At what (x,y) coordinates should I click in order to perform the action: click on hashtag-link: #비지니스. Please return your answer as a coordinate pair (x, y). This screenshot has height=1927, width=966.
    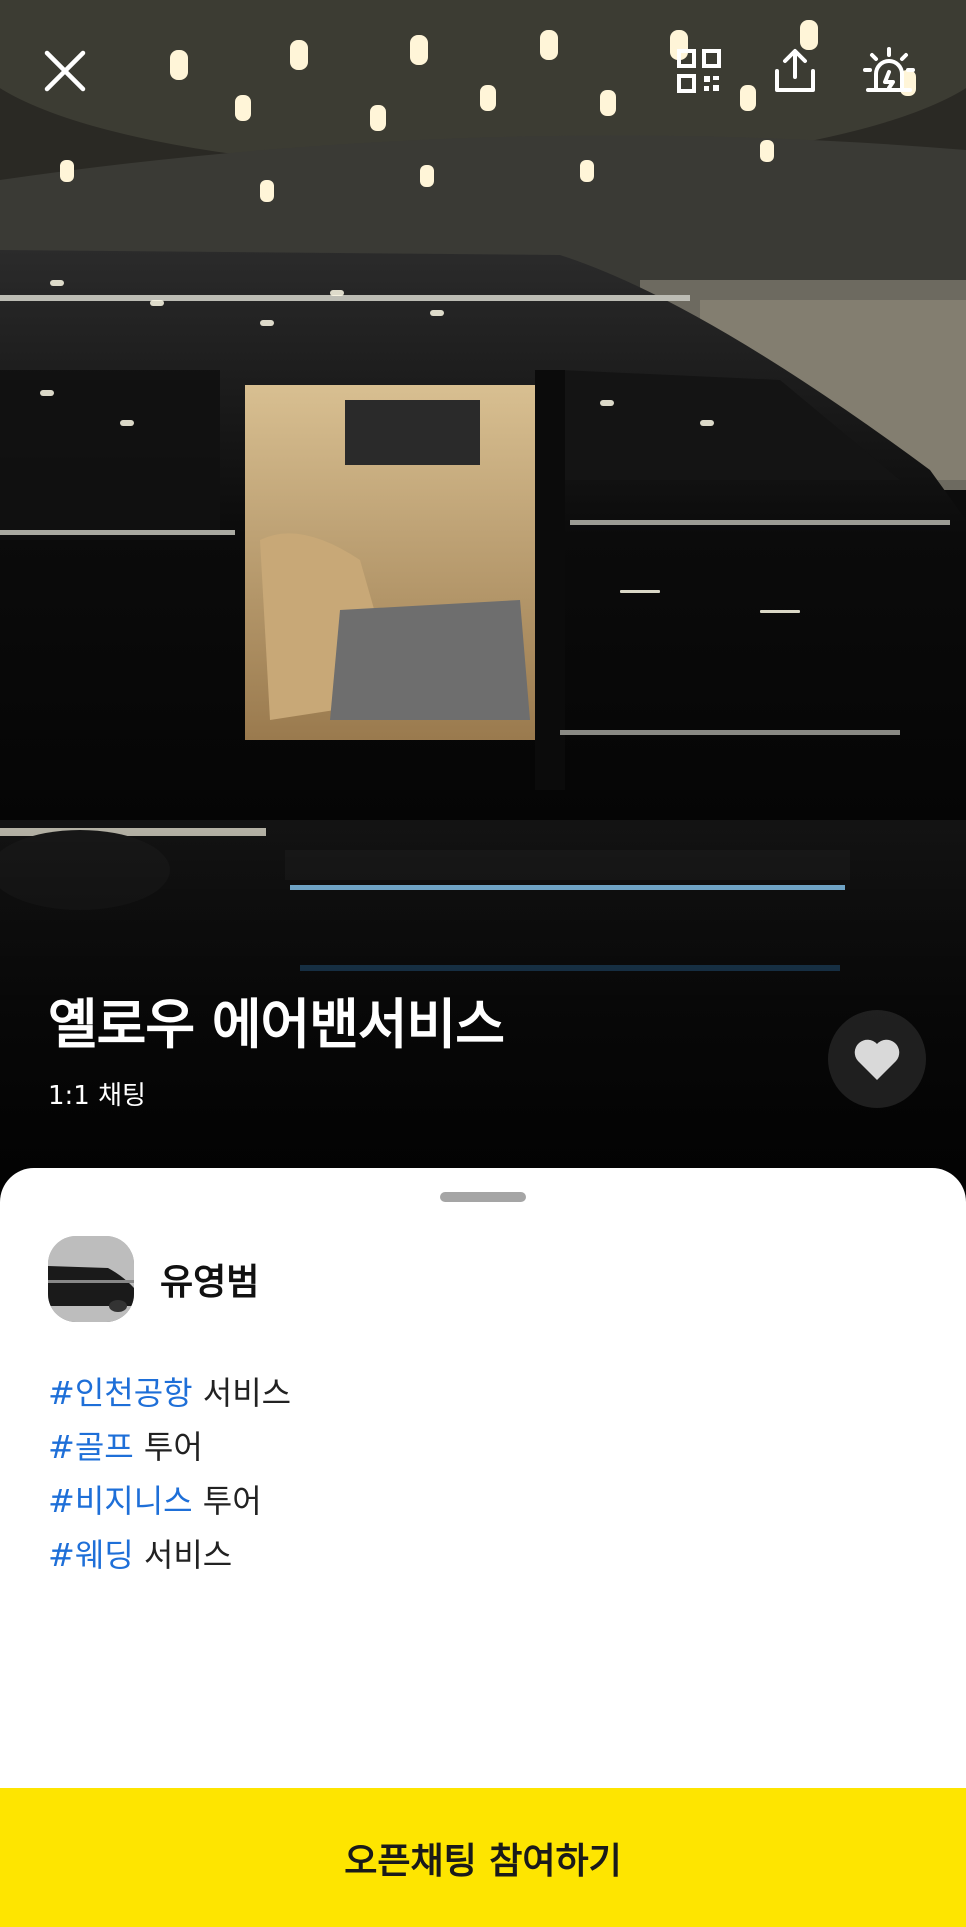
    Looking at the image, I should click on (120, 1501).